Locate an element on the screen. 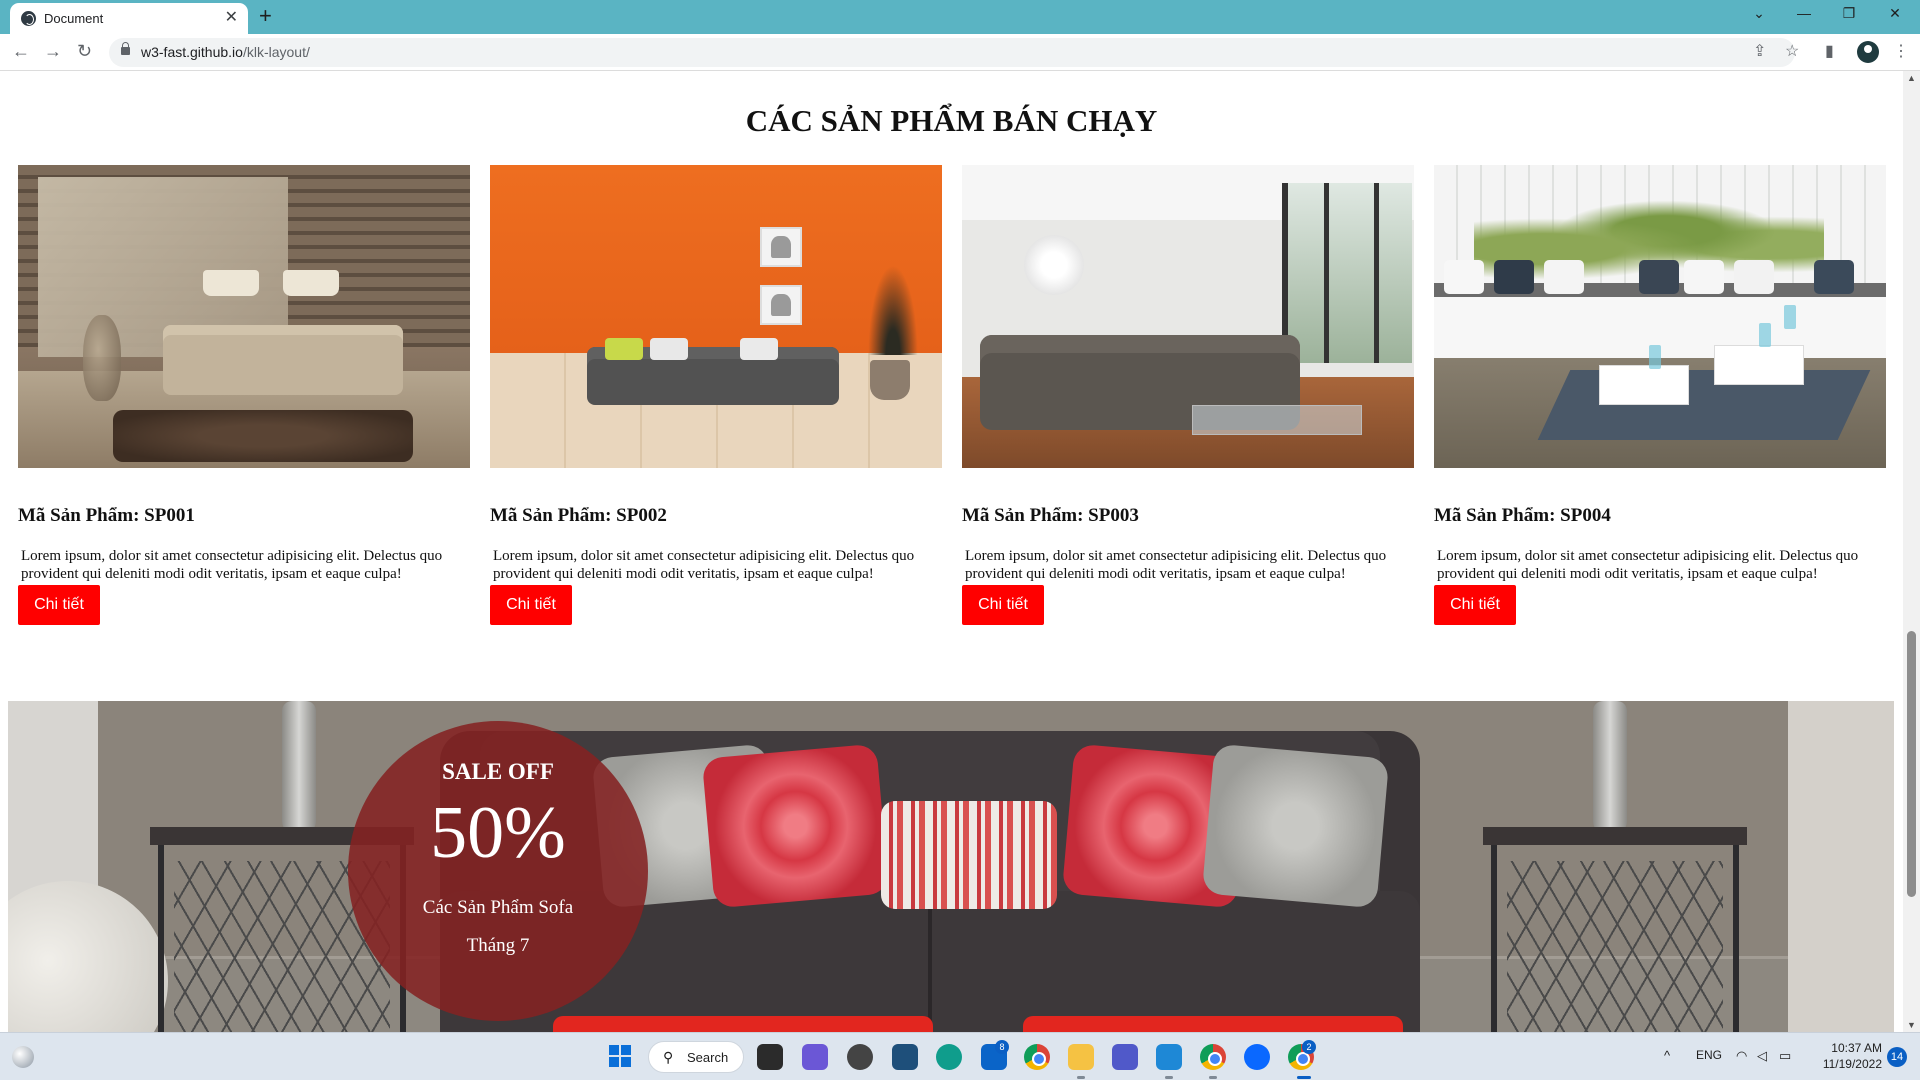  new-tab-button: + is located at coordinates (265, 16).